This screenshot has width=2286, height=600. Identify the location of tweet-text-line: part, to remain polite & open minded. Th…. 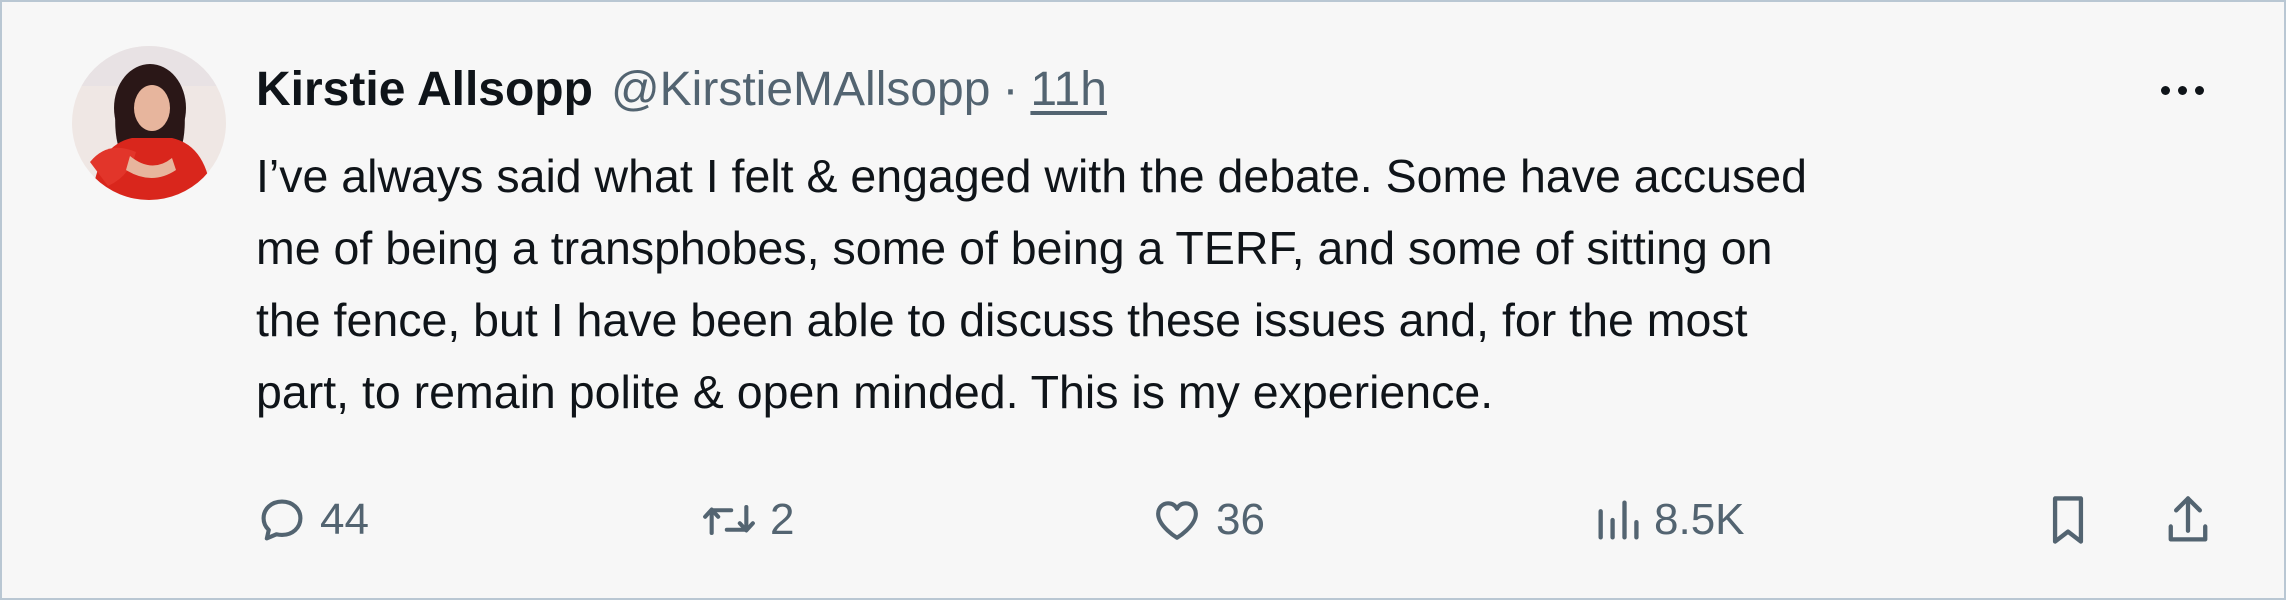
(875, 392).